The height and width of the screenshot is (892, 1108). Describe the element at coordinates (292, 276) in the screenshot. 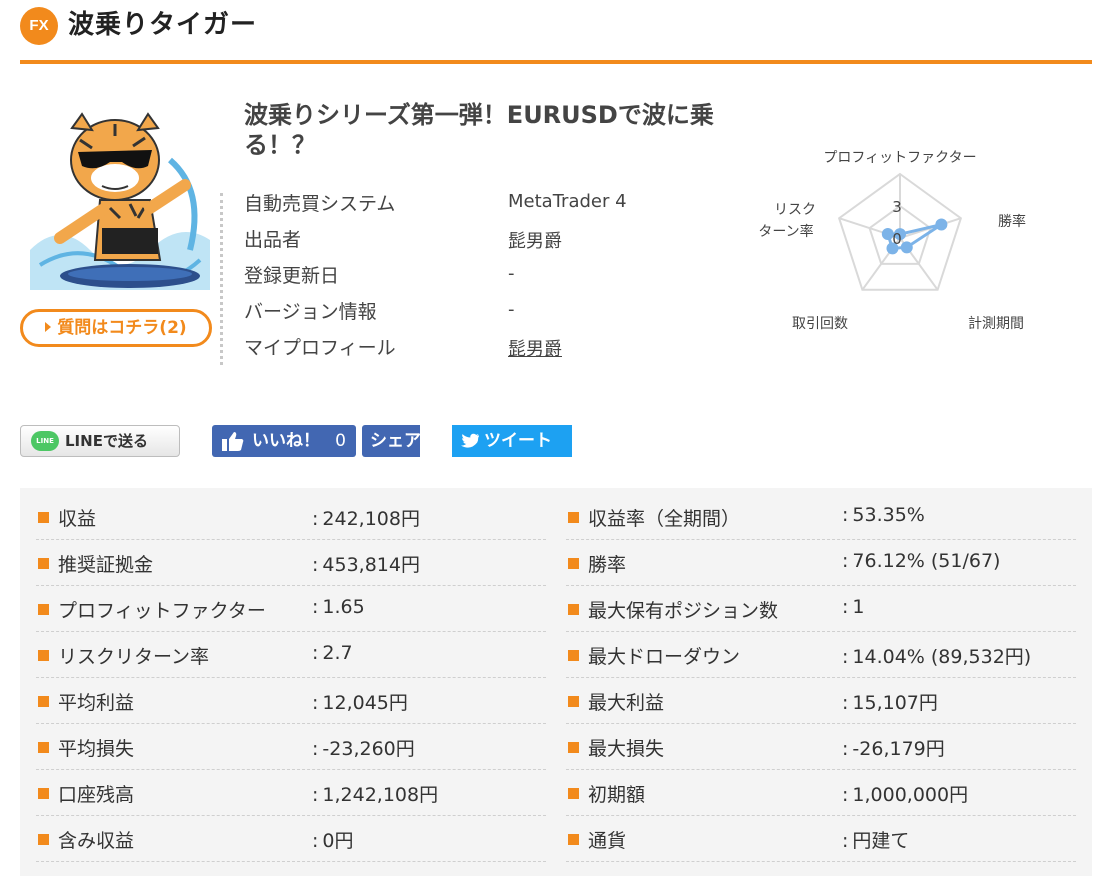

I see `info-label: 登録更新日` at that location.